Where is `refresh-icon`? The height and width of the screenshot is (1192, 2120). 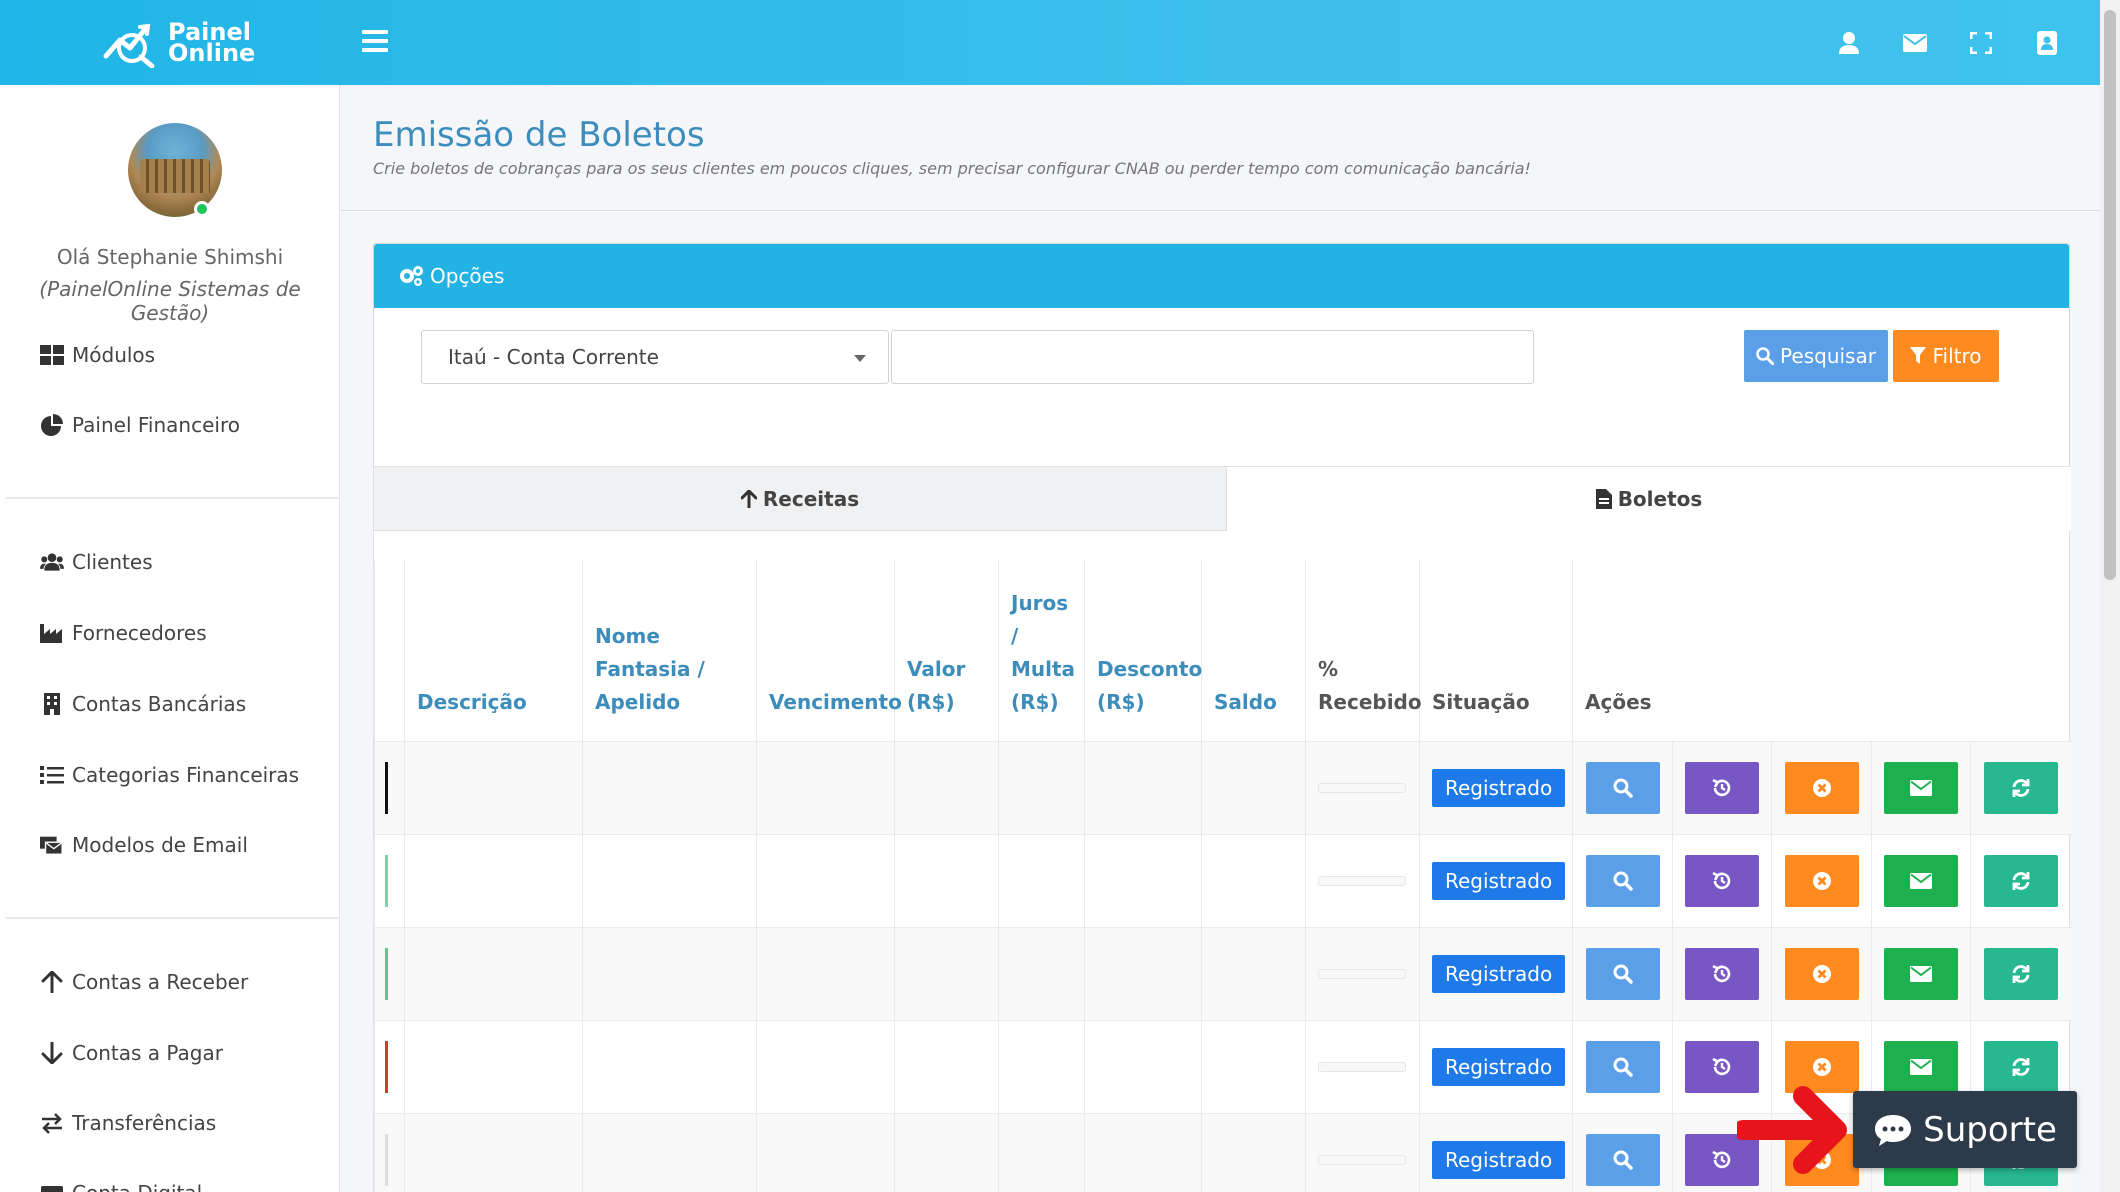 refresh-icon is located at coordinates (2021, 788).